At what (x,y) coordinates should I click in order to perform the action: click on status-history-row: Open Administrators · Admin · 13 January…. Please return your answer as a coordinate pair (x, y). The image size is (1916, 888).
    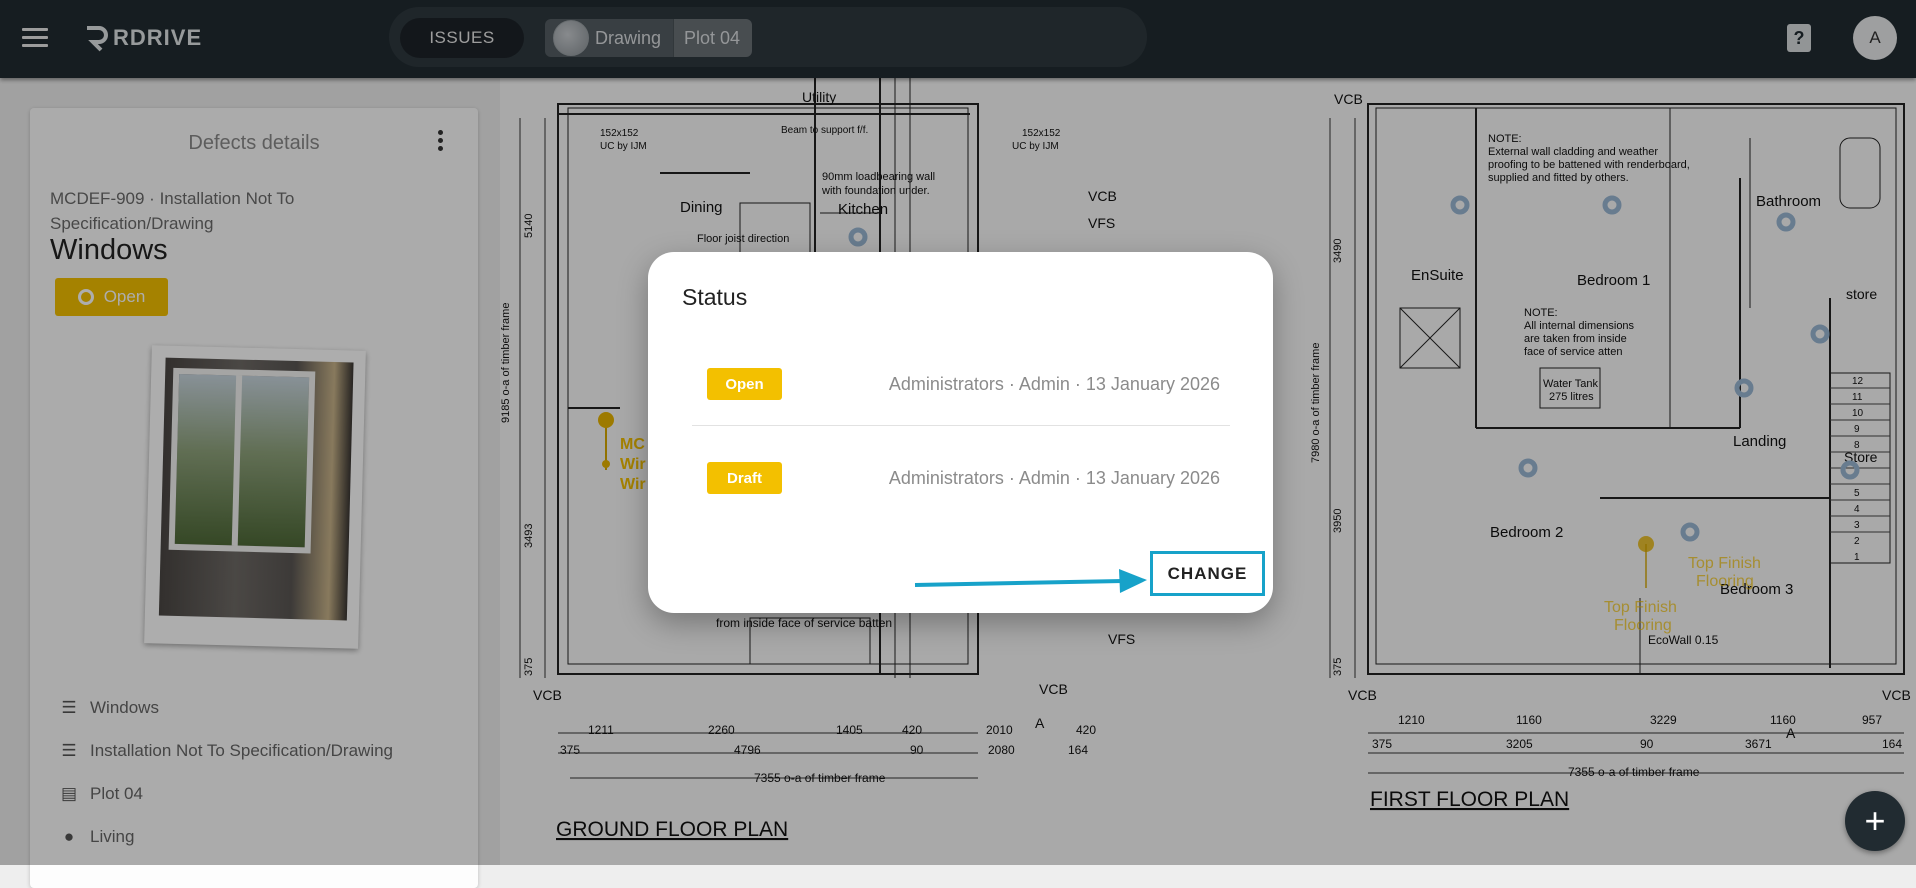
    Looking at the image, I should click on (968, 382).